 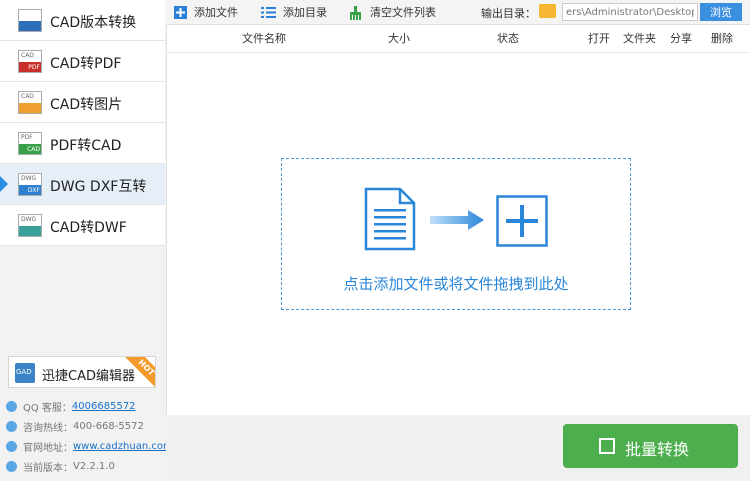 I want to click on version-row: 当前版本： V2.2.1.0, so click(x=60, y=466).